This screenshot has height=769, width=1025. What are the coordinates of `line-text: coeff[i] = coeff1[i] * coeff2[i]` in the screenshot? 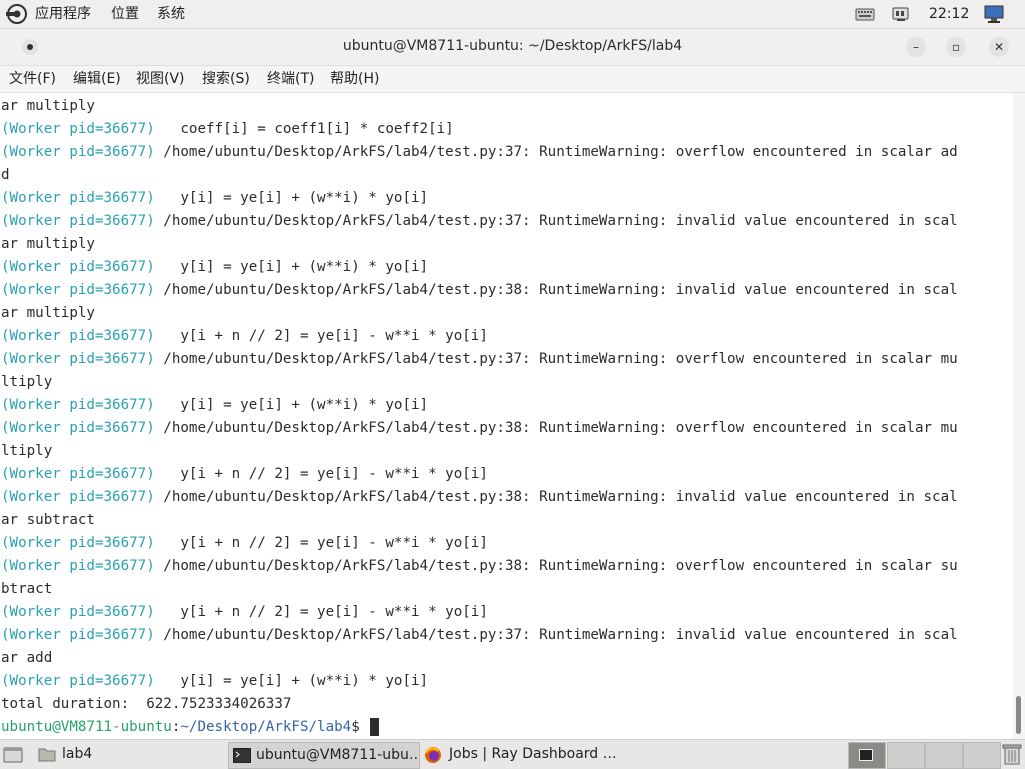 It's located at (304, 129).